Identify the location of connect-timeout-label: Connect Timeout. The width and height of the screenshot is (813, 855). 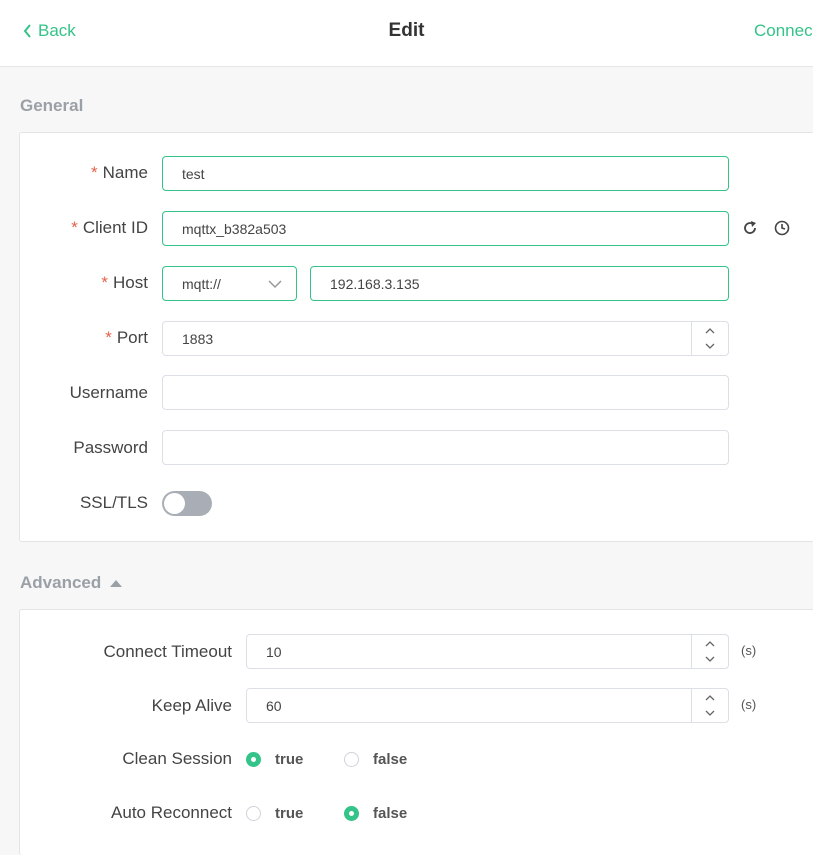
(167, 651).